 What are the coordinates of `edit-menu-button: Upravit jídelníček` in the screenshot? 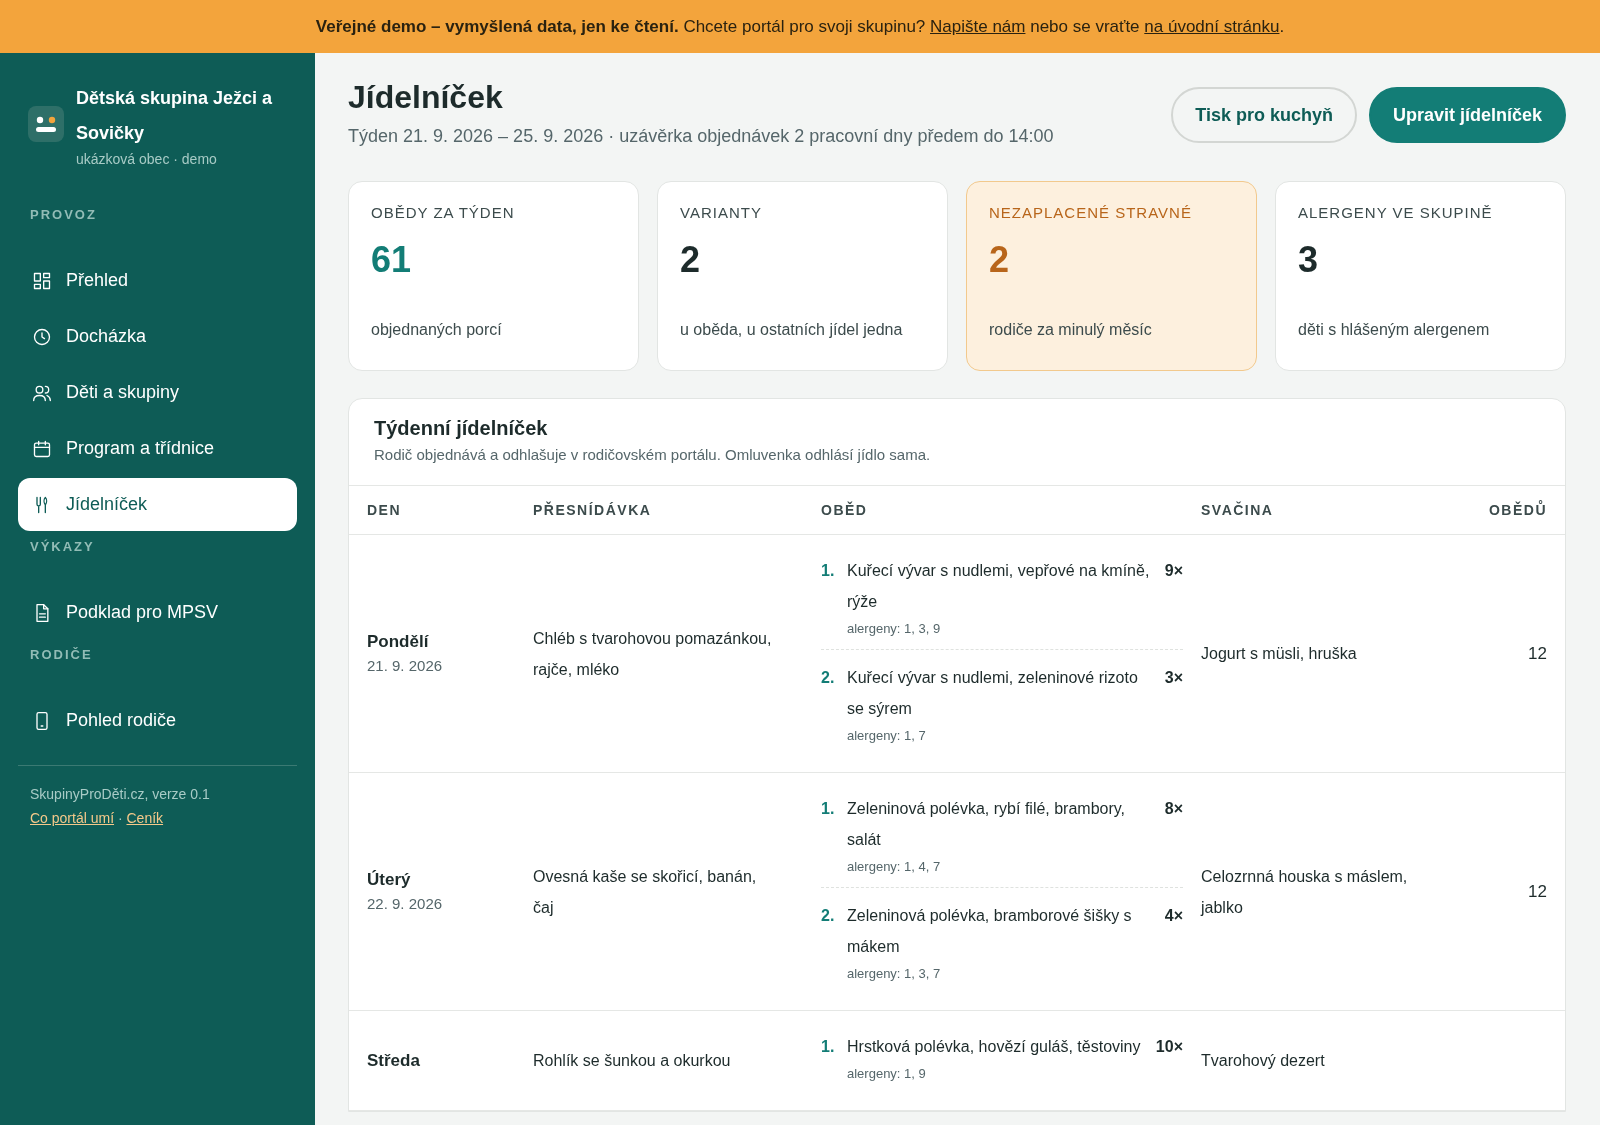 It's located at (1467, 115).